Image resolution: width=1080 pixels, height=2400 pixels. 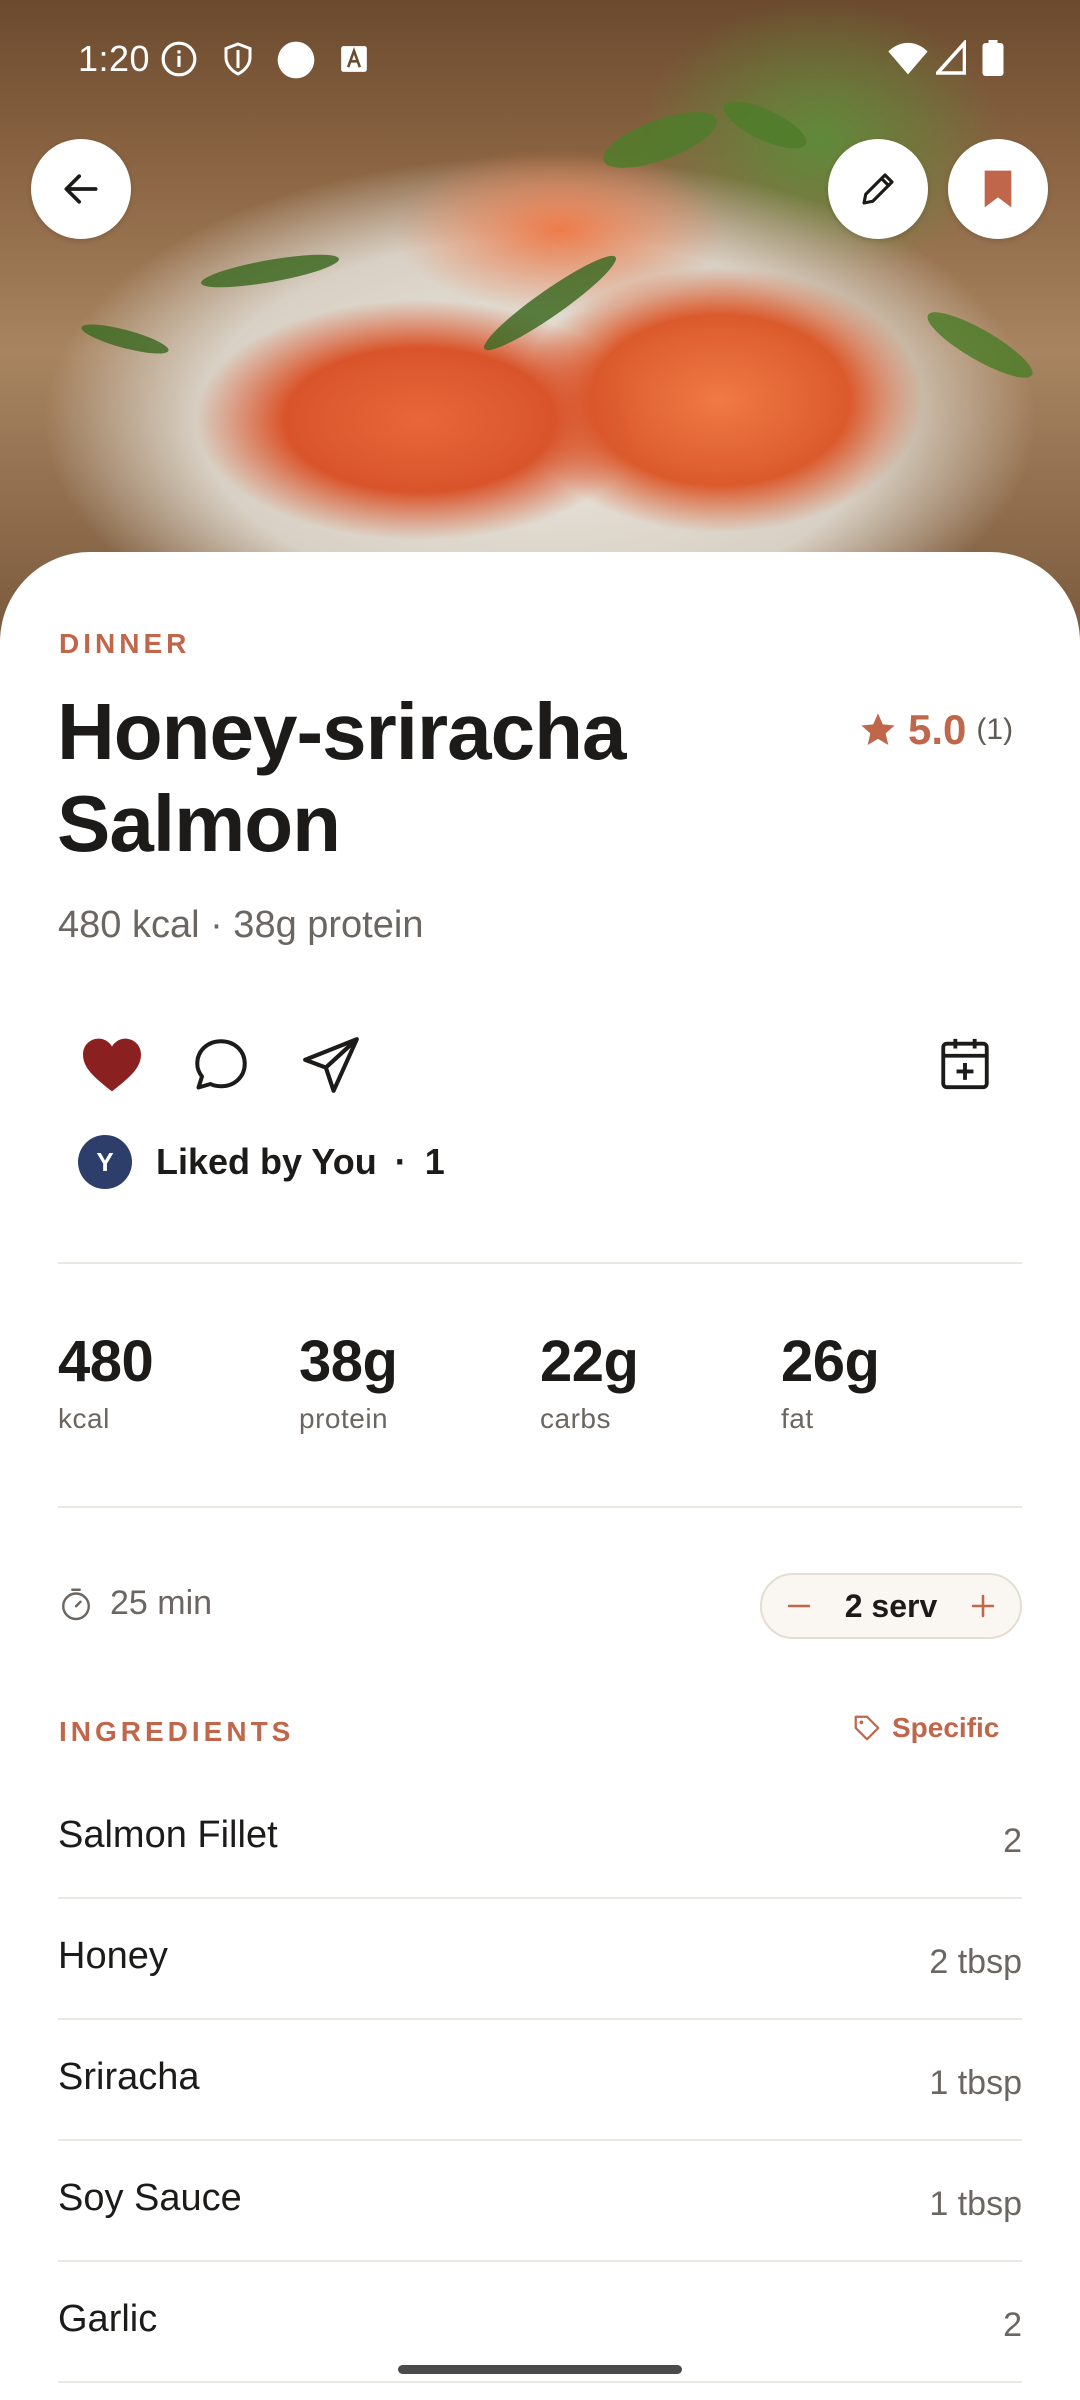 I want to click on ingredient-name: Sriracha, so click(x=129, y=2077).